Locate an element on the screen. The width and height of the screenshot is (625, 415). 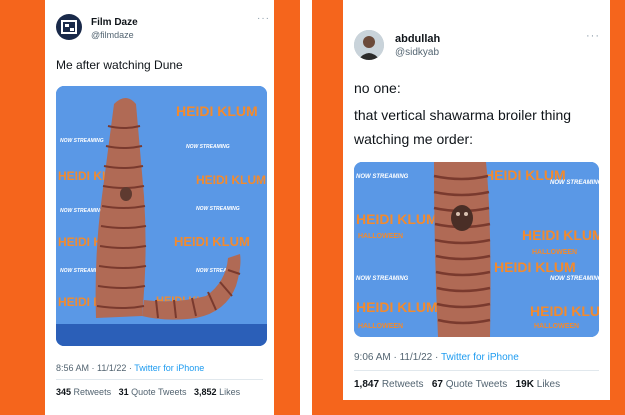
white-divider-stripe is located at coordinates (306, 207).